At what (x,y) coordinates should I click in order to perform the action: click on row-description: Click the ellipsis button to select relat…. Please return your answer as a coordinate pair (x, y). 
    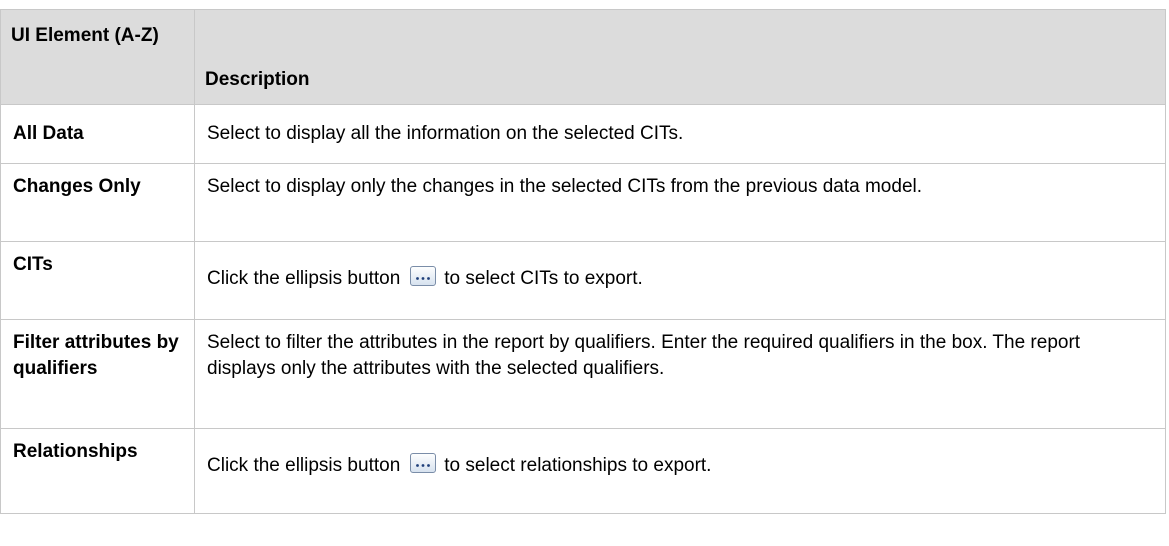
    Looking at the image, I should click on (680, 471).